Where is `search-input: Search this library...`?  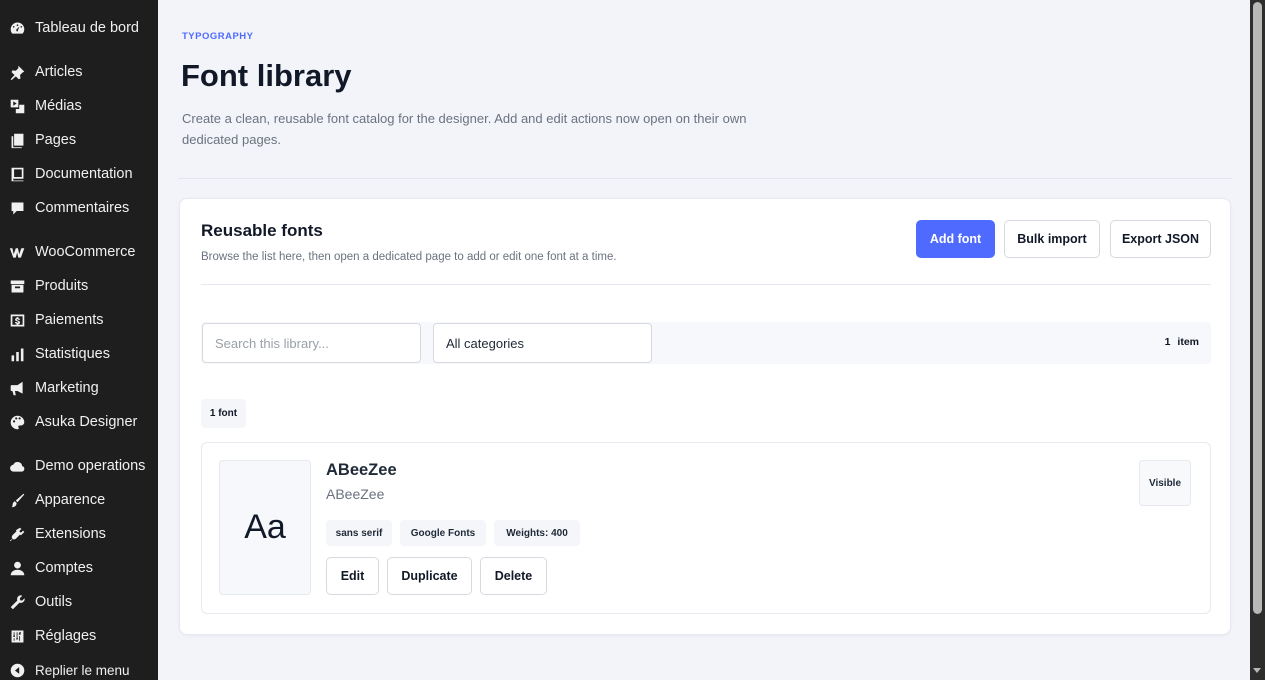 search-input: Search this library... is located at coordinates (311, 343).